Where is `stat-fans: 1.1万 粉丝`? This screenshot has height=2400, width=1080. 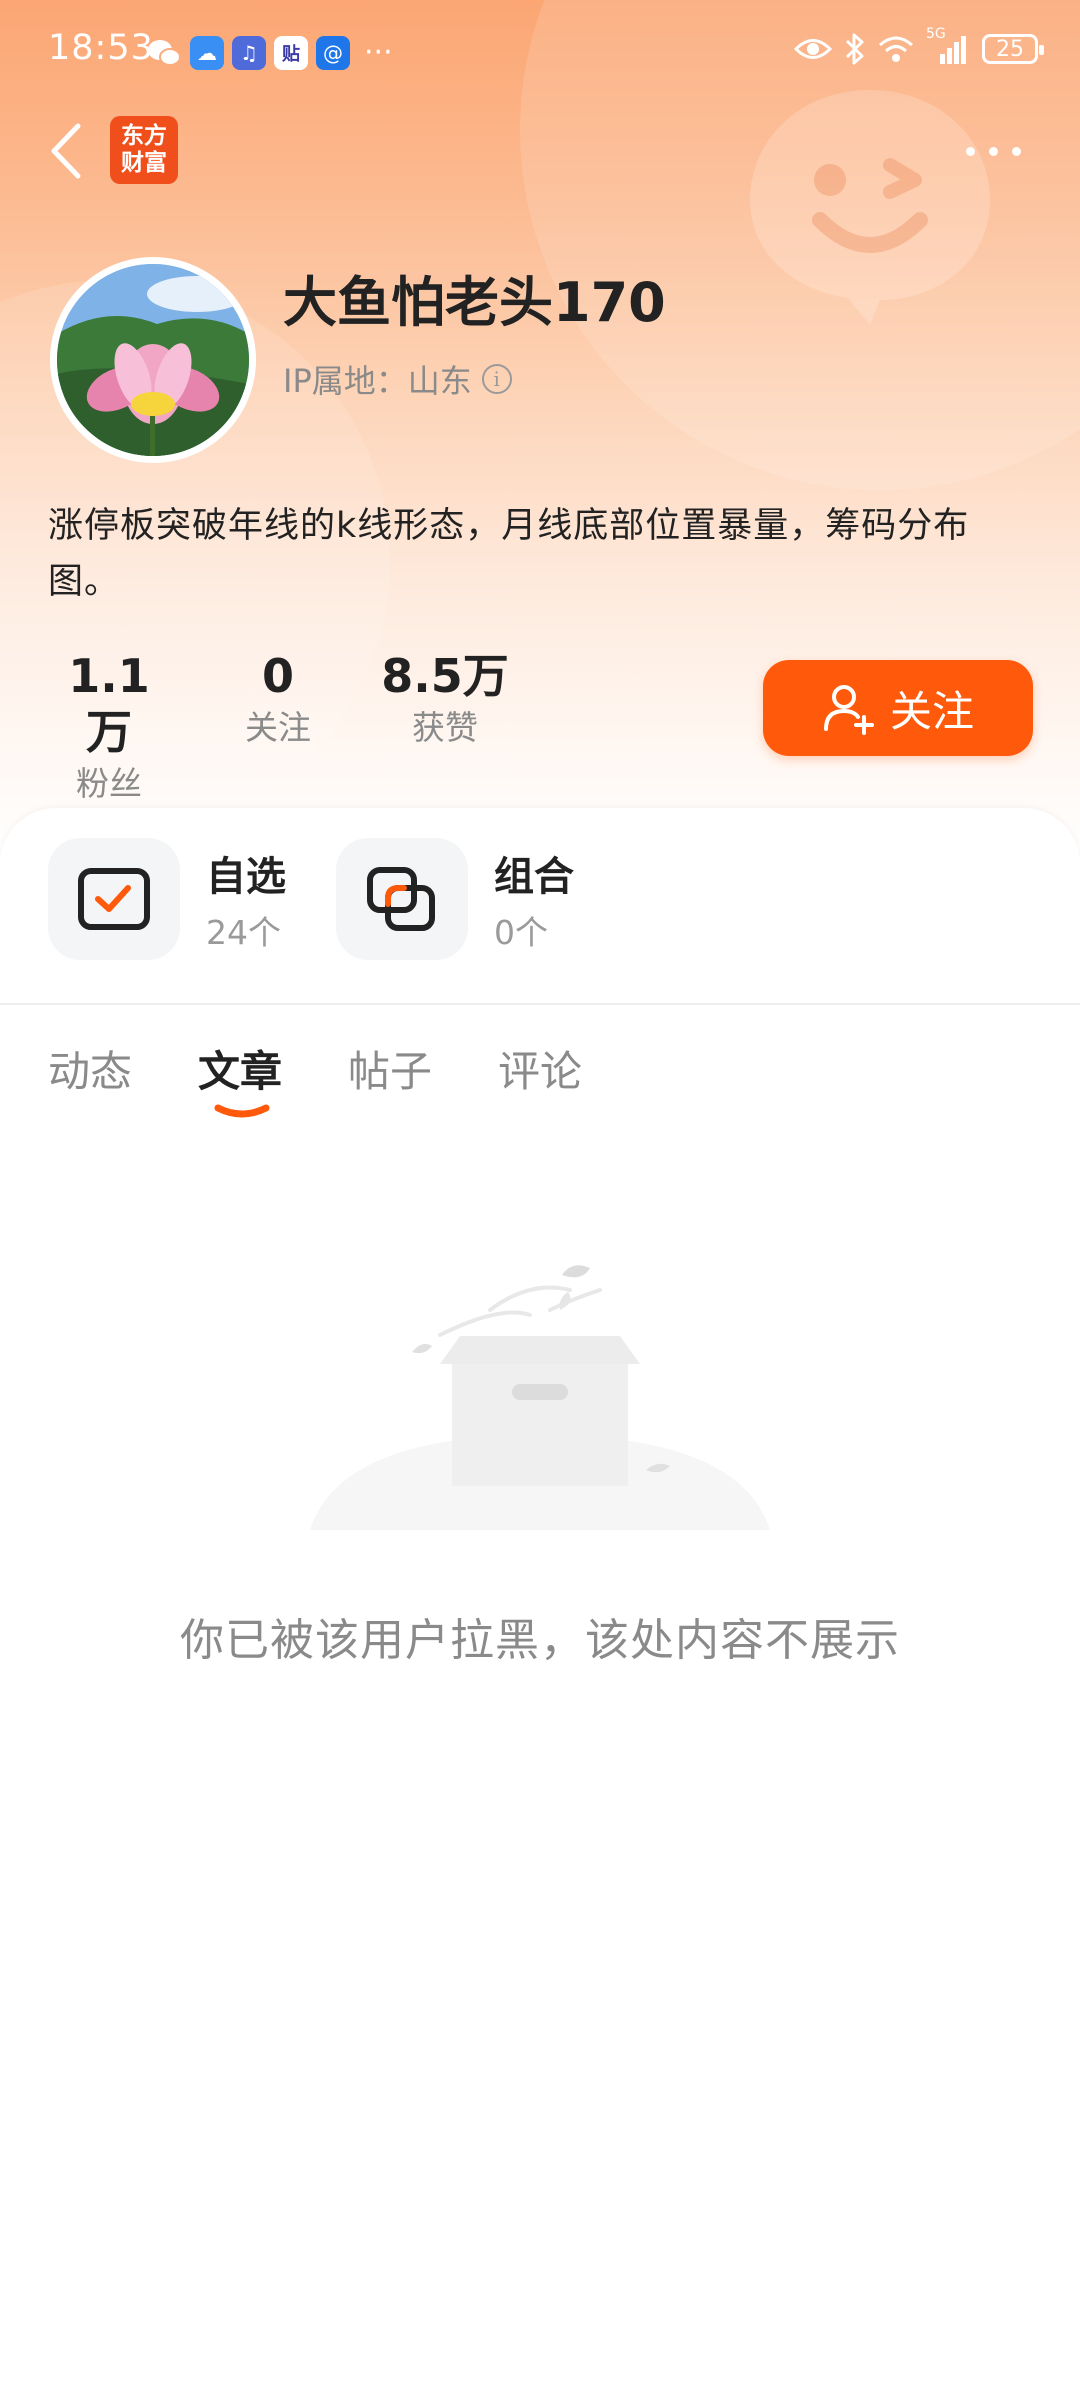 stat-fans: 1.1万 粉丝 is located at coordinates (109, 728).